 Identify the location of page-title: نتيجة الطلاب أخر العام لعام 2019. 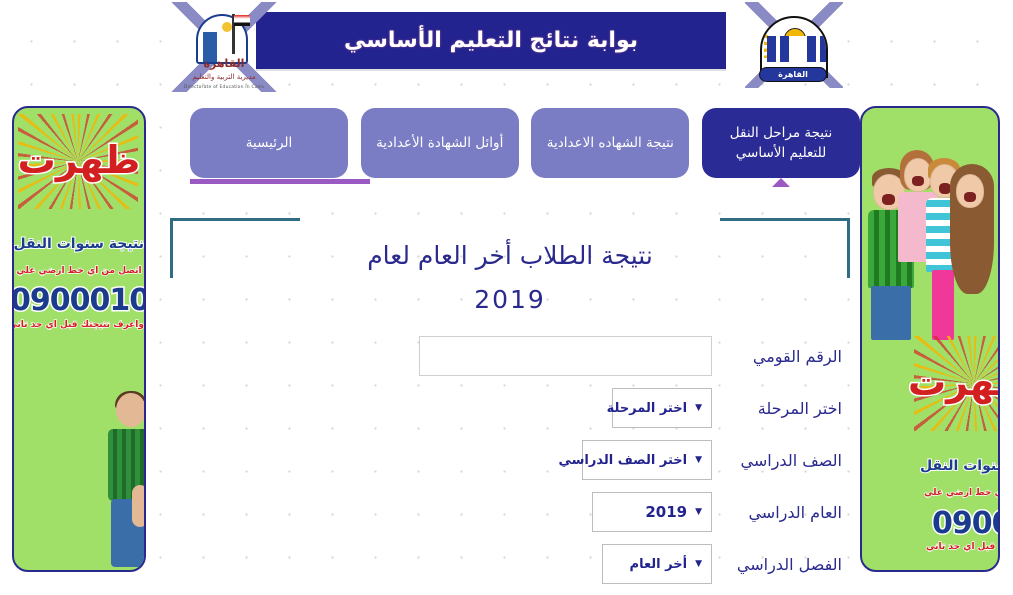
(510, 278).